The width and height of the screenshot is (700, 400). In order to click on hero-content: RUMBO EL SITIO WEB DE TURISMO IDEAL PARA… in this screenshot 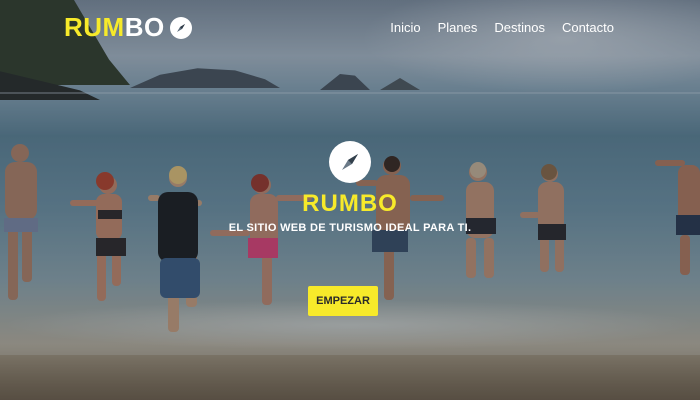, I will do `click(350, 187)`.